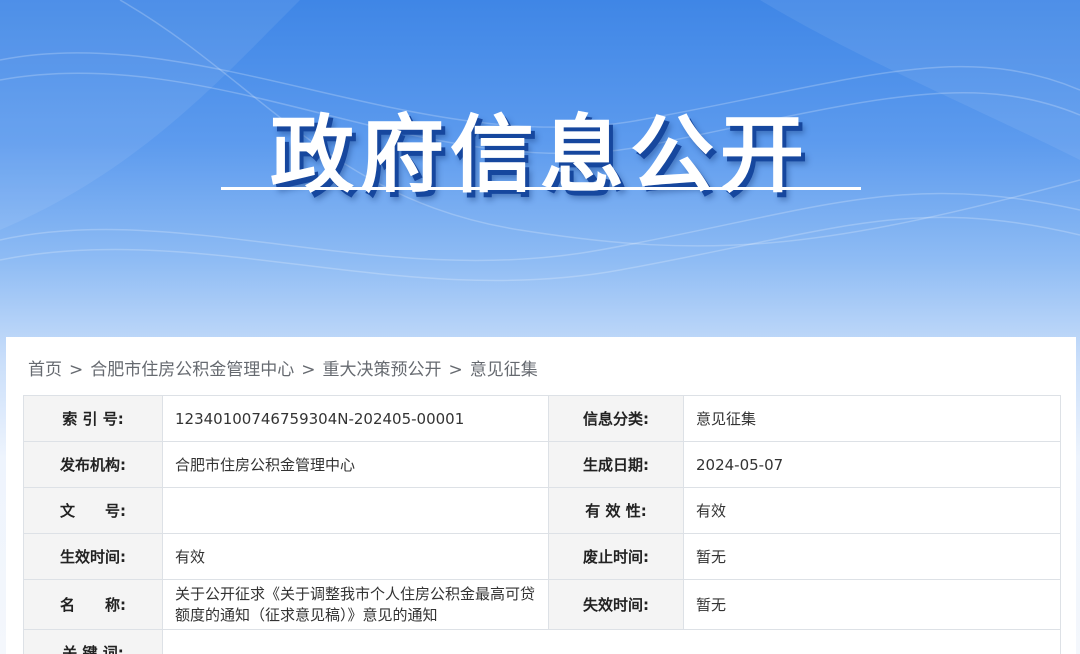 The height and width of the screenshot is (654, 1080). What do you see at coordinates (93, 641) in the screenshot?
I see `keywords-label: 关 键 词:` at bounding box center [93, 641].